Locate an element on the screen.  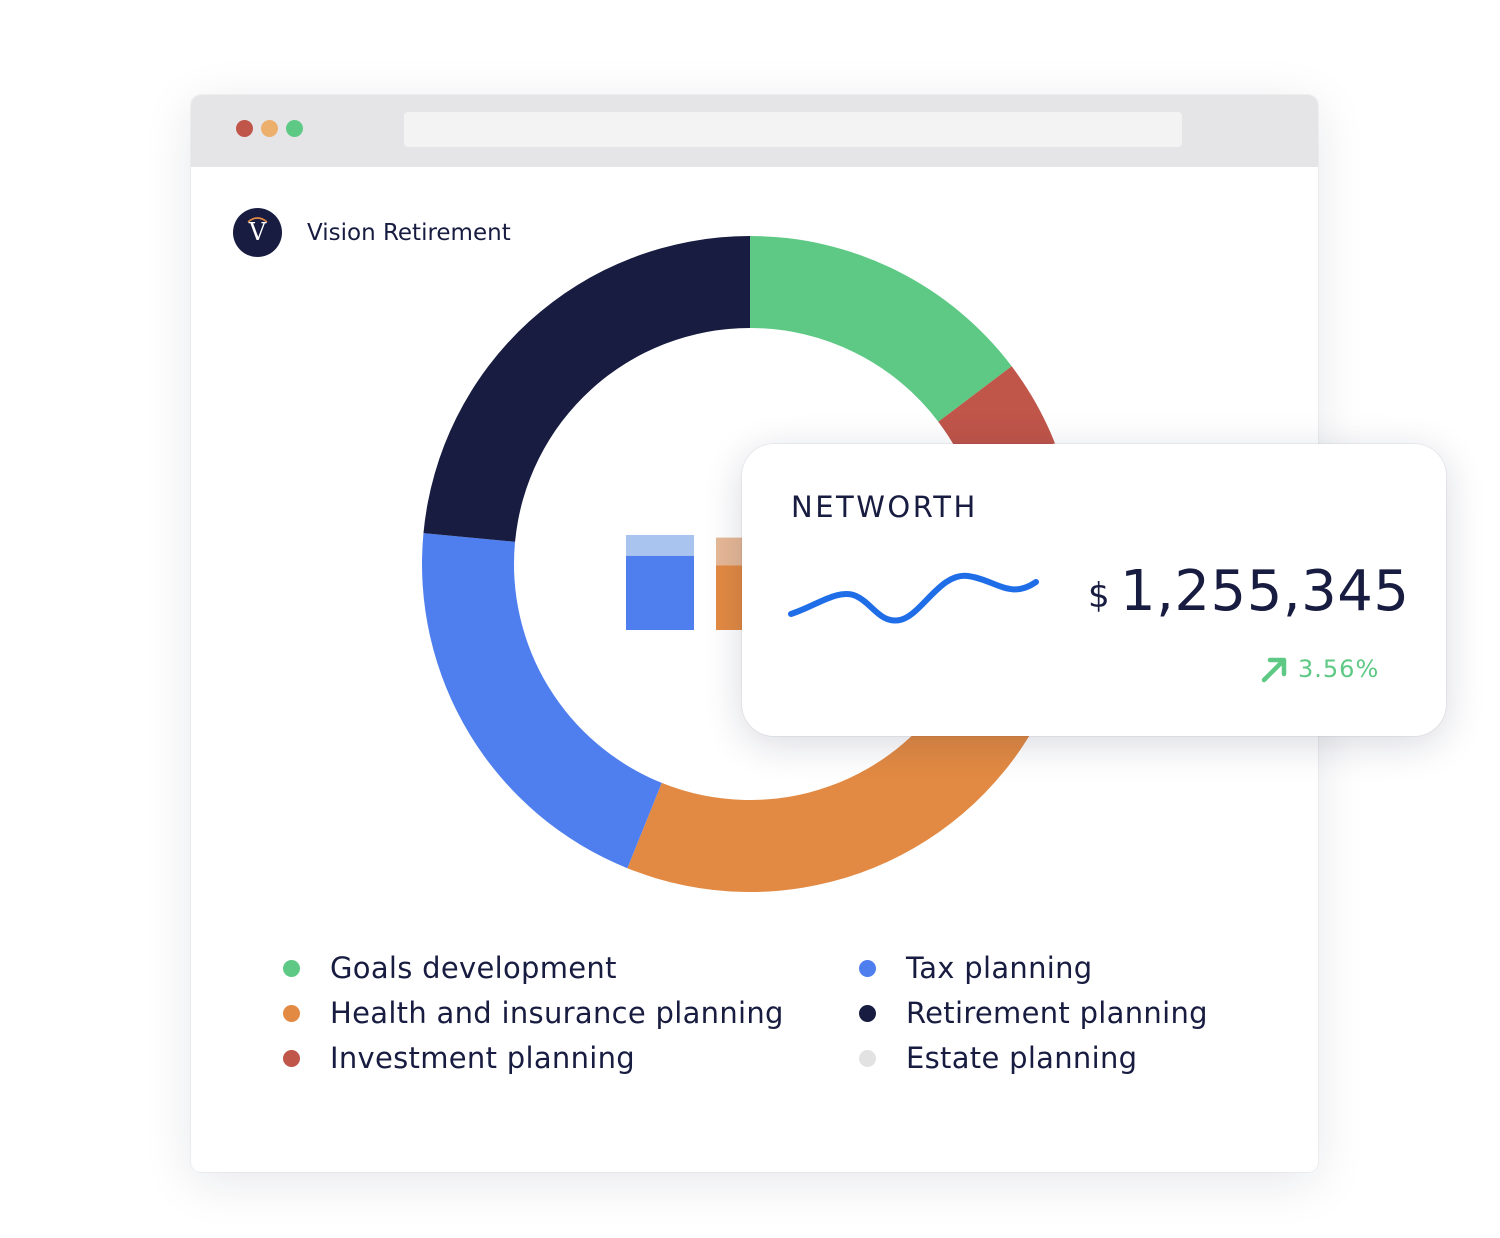
mini-bar-1-highlight is located at coordinates (660, 545).